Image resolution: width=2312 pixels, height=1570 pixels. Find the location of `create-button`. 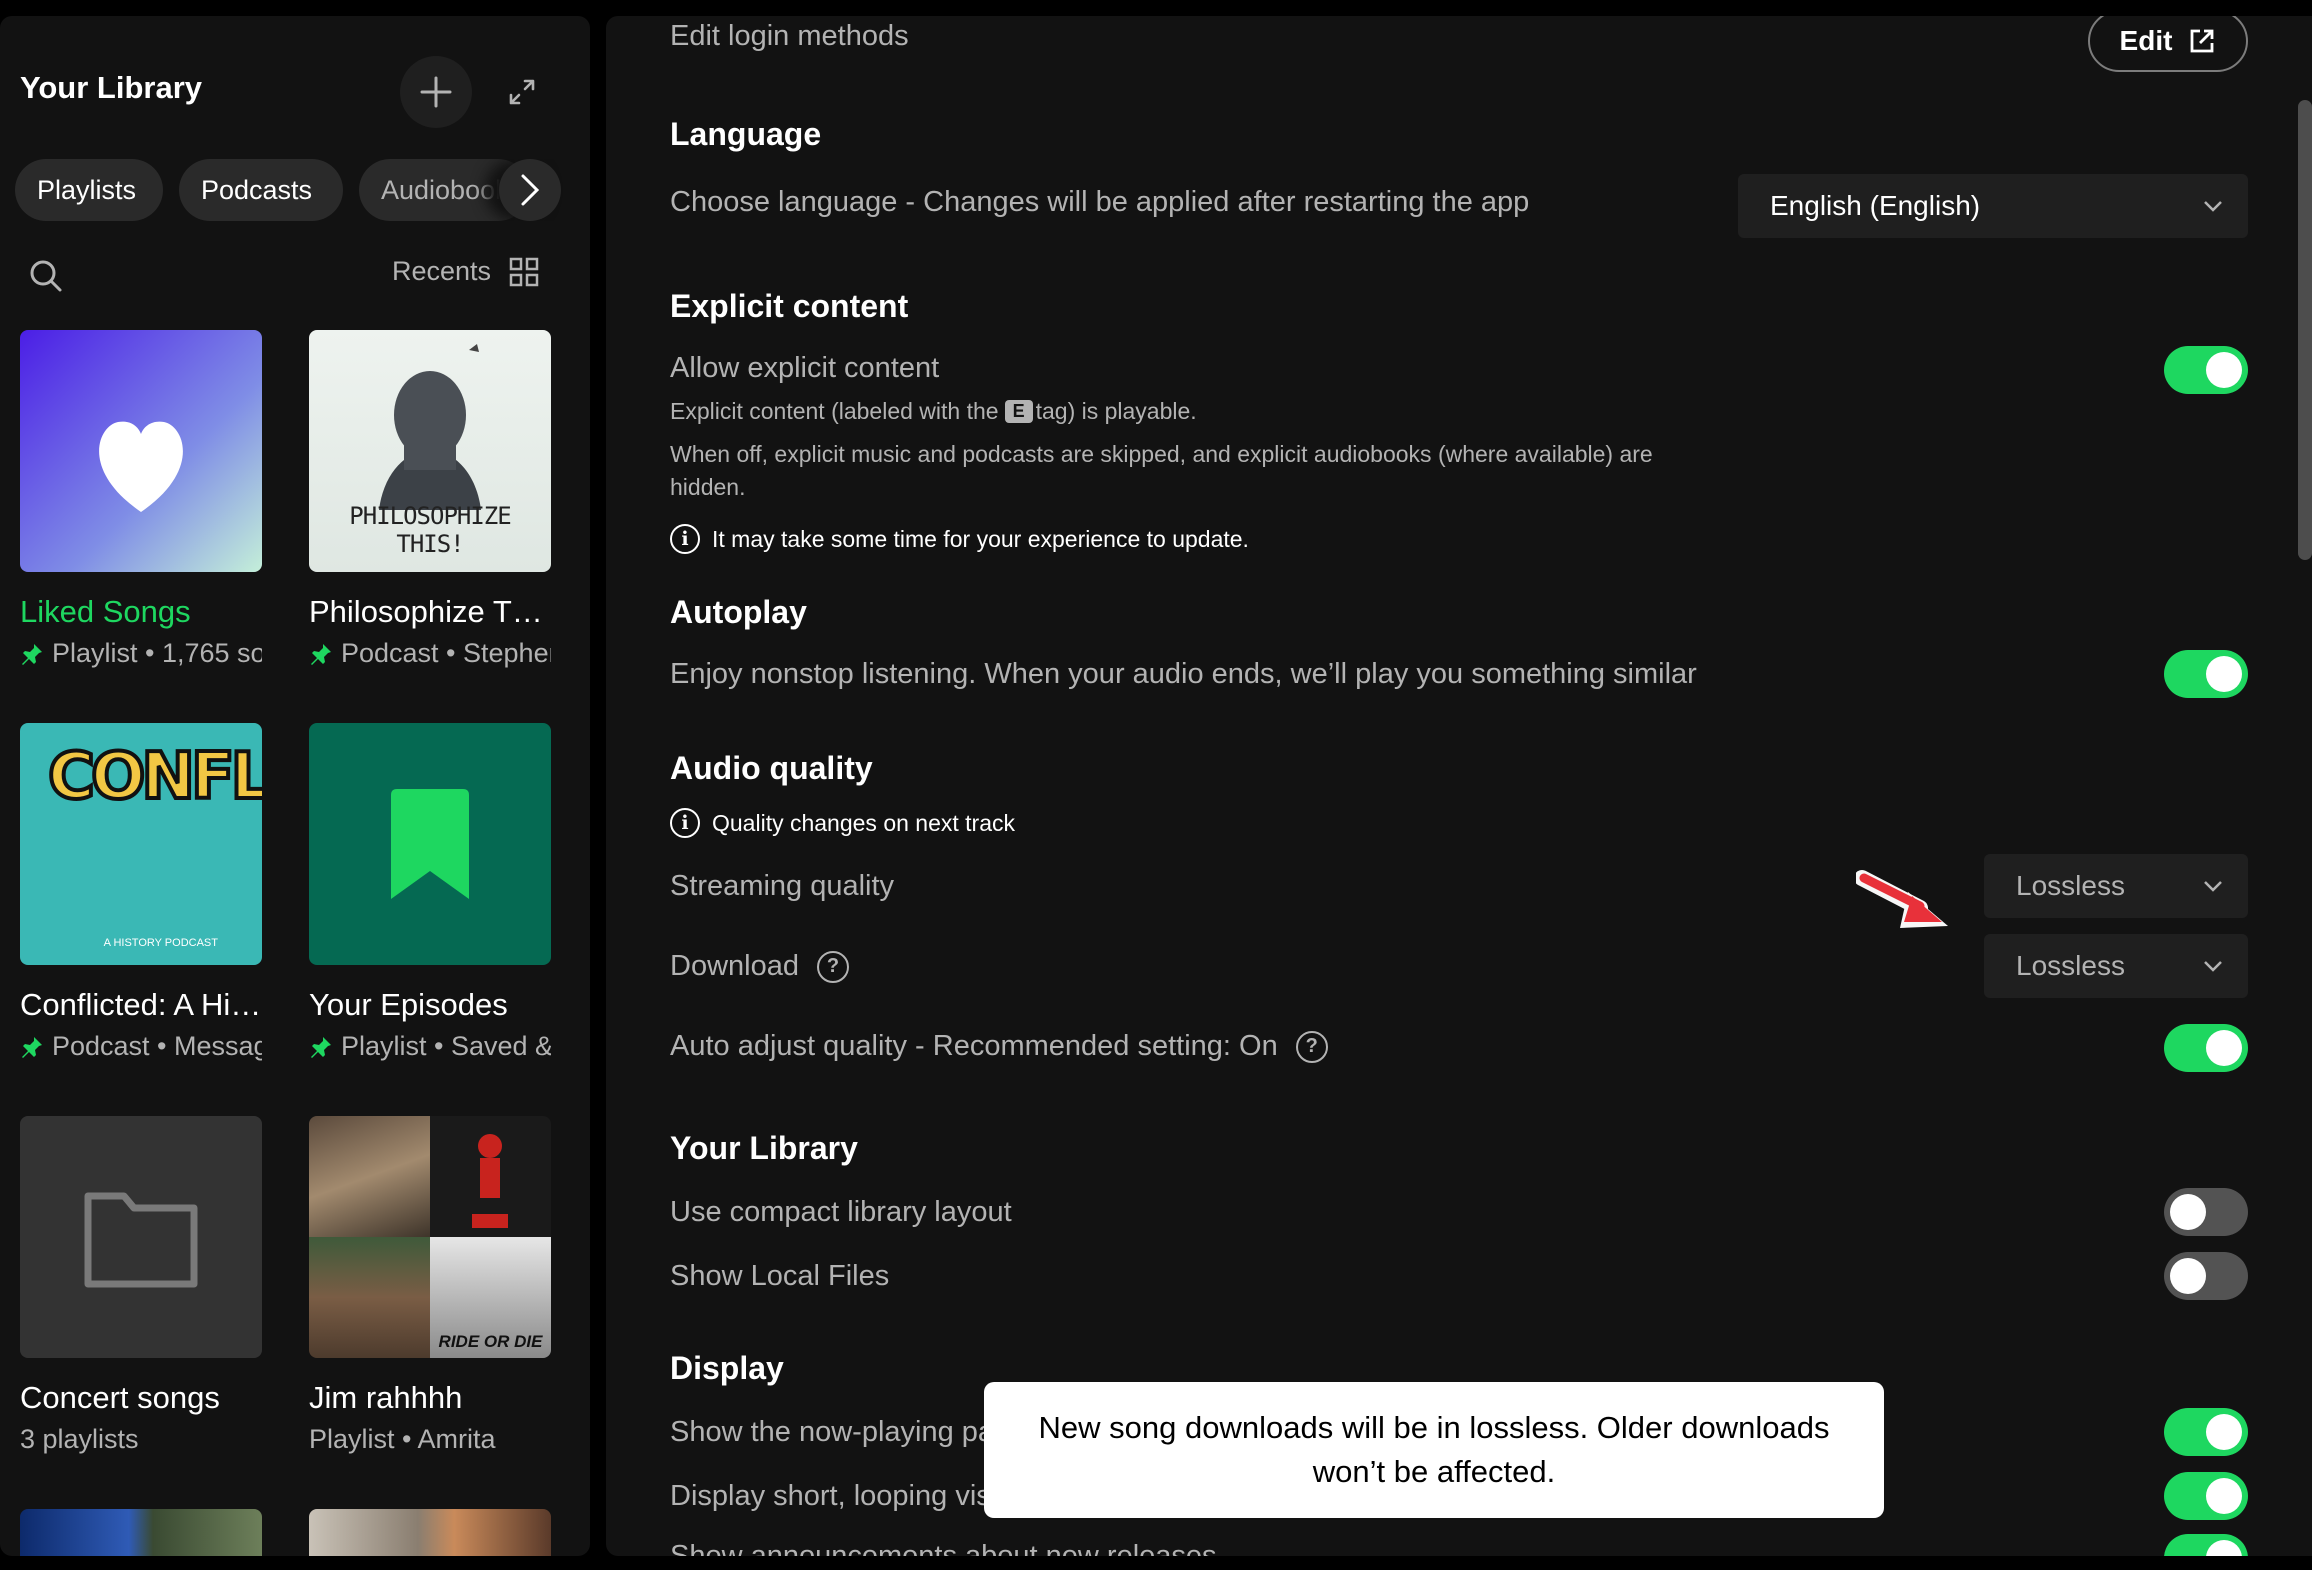

create-button is located at coordinates (436, 92).